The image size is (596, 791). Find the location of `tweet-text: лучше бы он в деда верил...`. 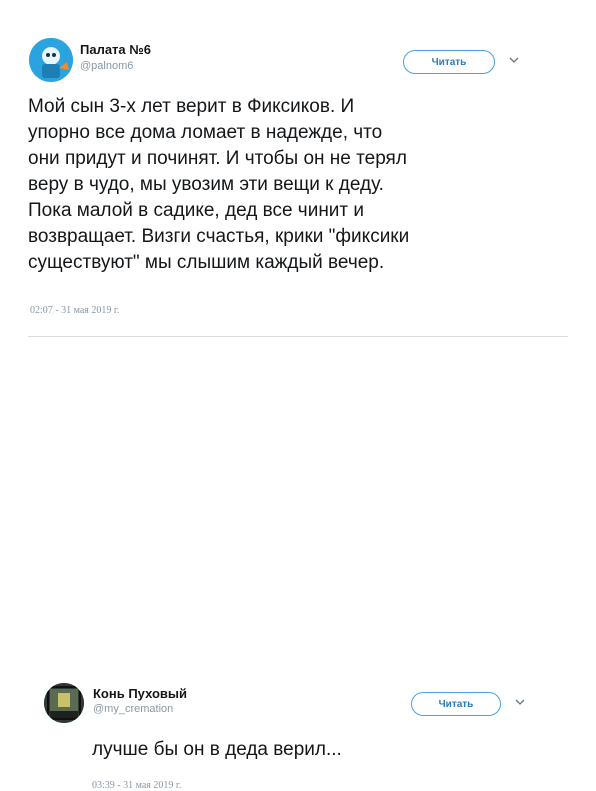

tweet-text: лучше бы он в деда верил... is located at coordinates (217, 749).